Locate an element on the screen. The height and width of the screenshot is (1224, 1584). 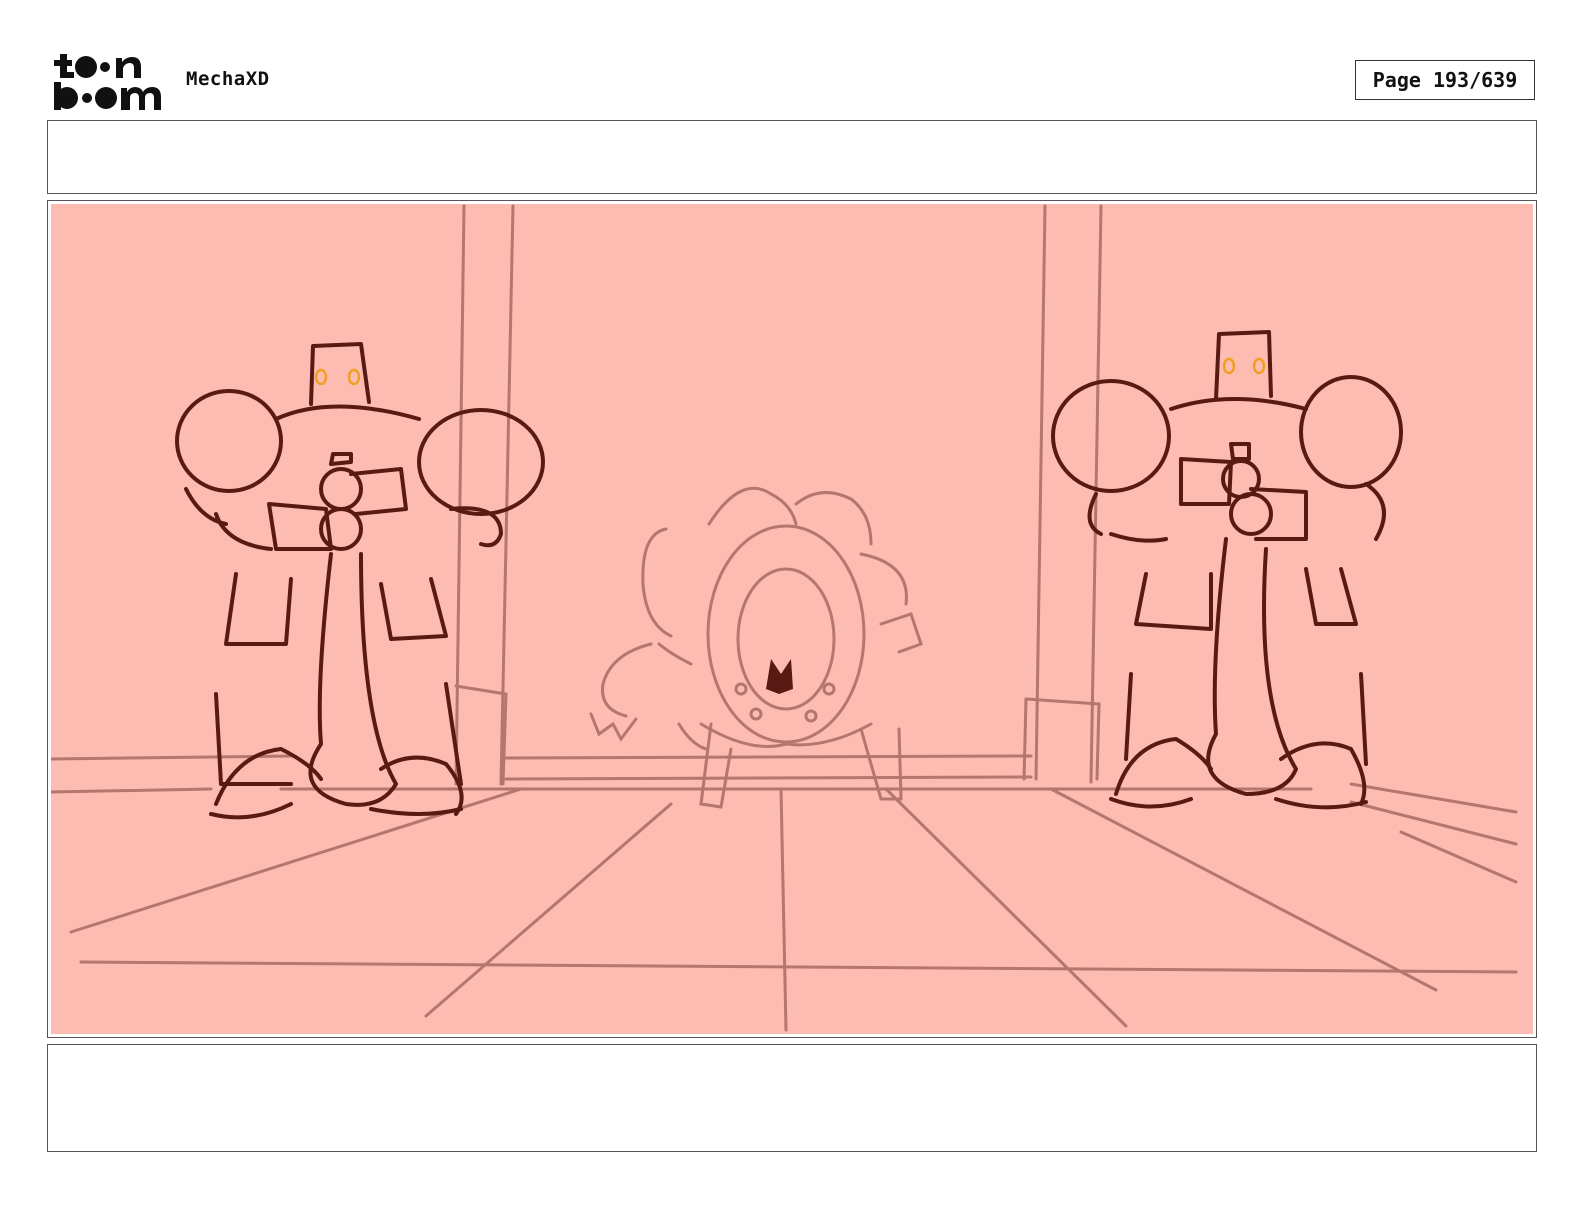
toon-boom-logo-icon is located at coordinates (107, 82).